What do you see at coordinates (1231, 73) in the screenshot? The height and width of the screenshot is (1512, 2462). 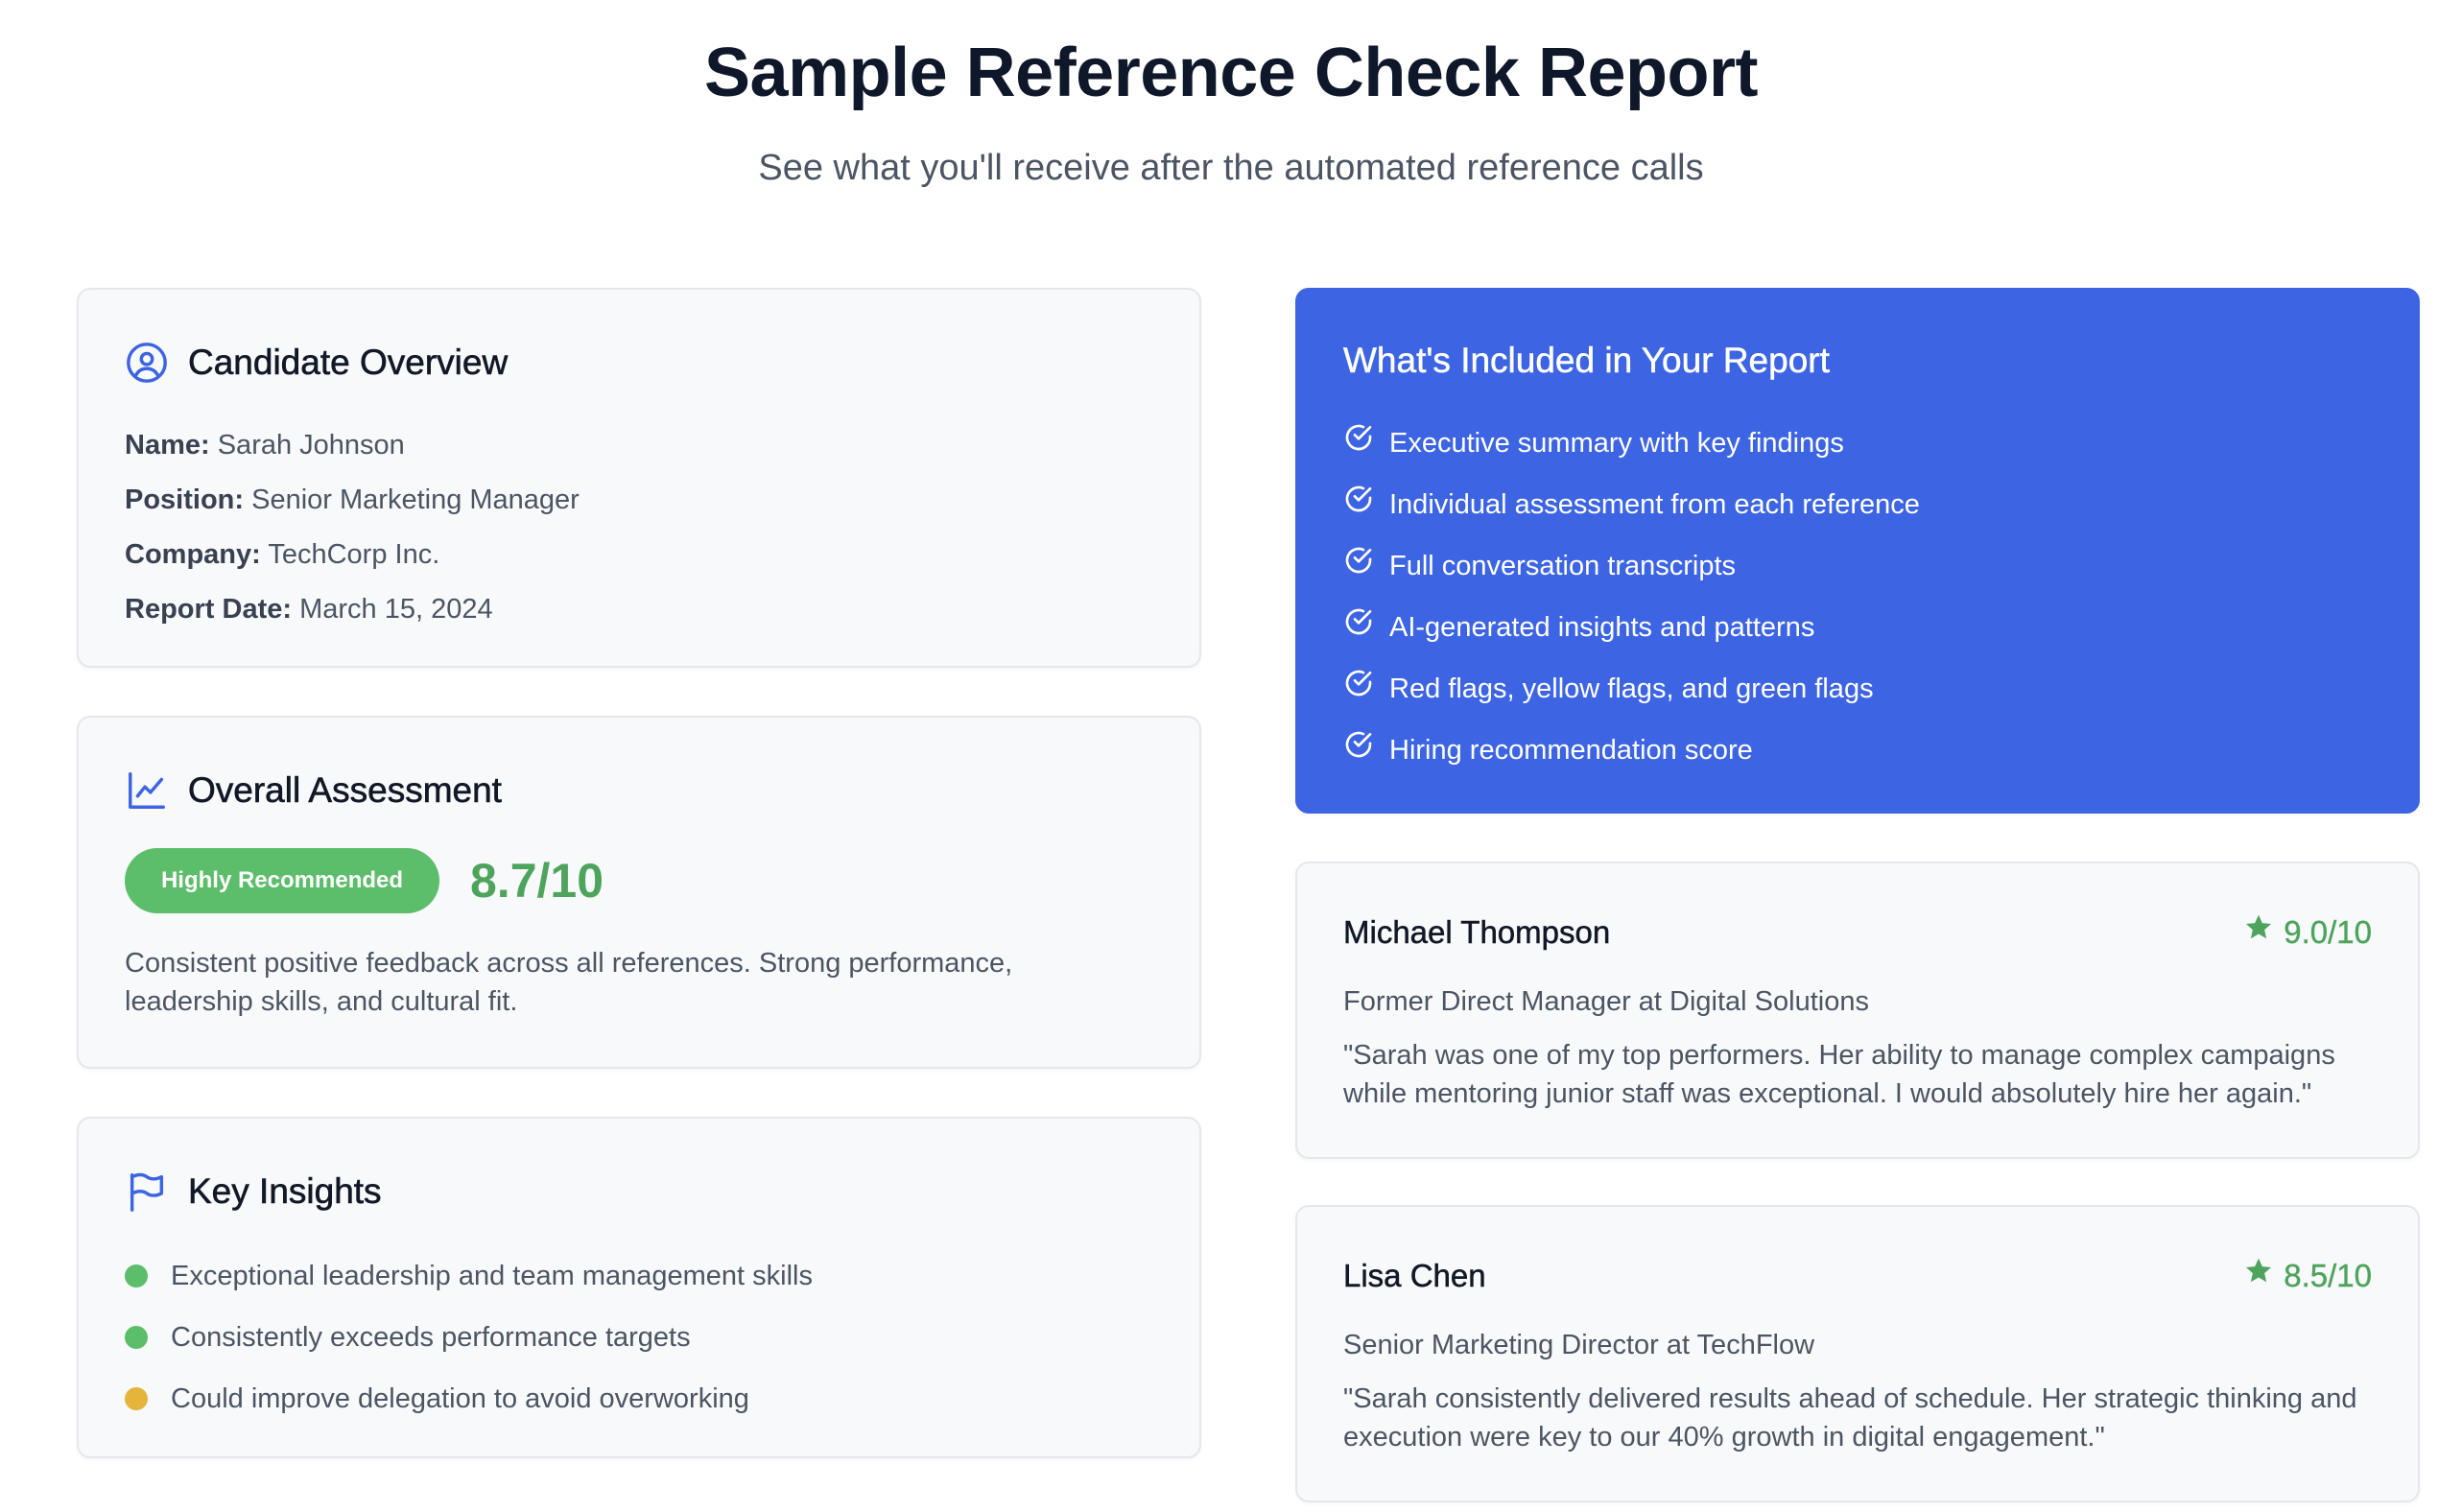 I see `page-title: Sample Reference Check Report` at bounding box center [1231, 73].